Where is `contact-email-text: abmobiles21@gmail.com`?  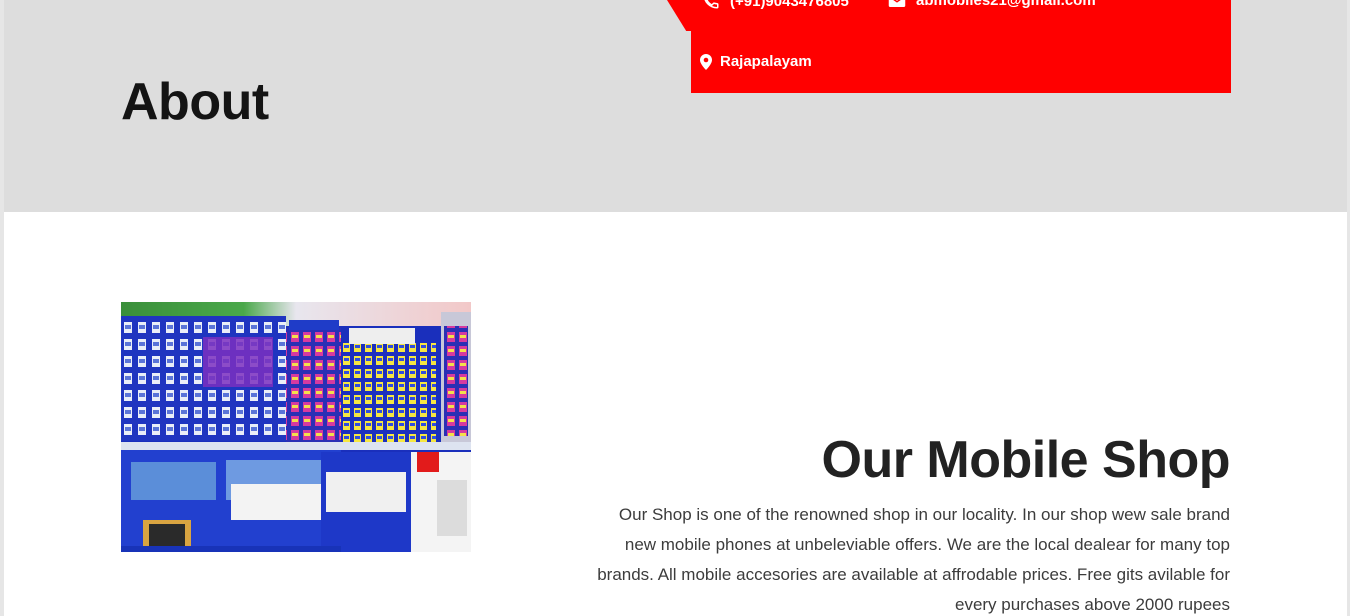
contact-email-text: abmobiles21@gmail.com is located at coordinates (1006, 4).